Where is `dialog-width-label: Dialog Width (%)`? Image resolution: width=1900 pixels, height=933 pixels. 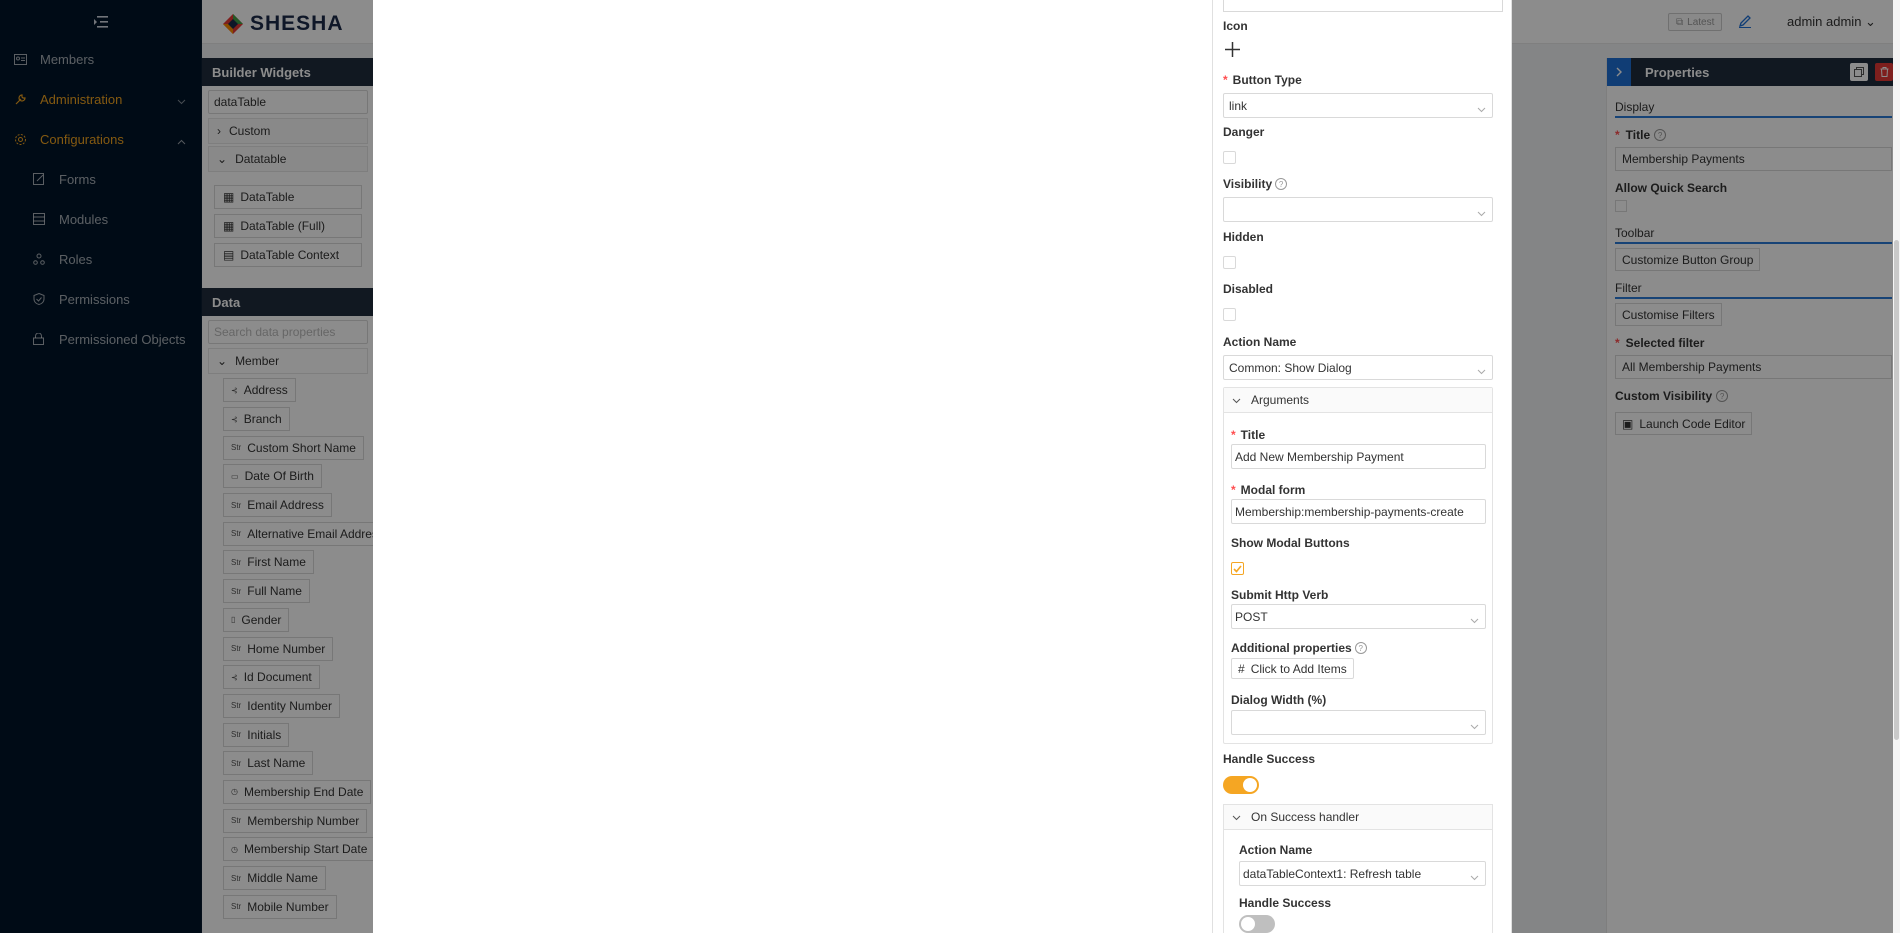
dialog-width-label: Dialog Width (%) is located at coordinates (1279, 700).